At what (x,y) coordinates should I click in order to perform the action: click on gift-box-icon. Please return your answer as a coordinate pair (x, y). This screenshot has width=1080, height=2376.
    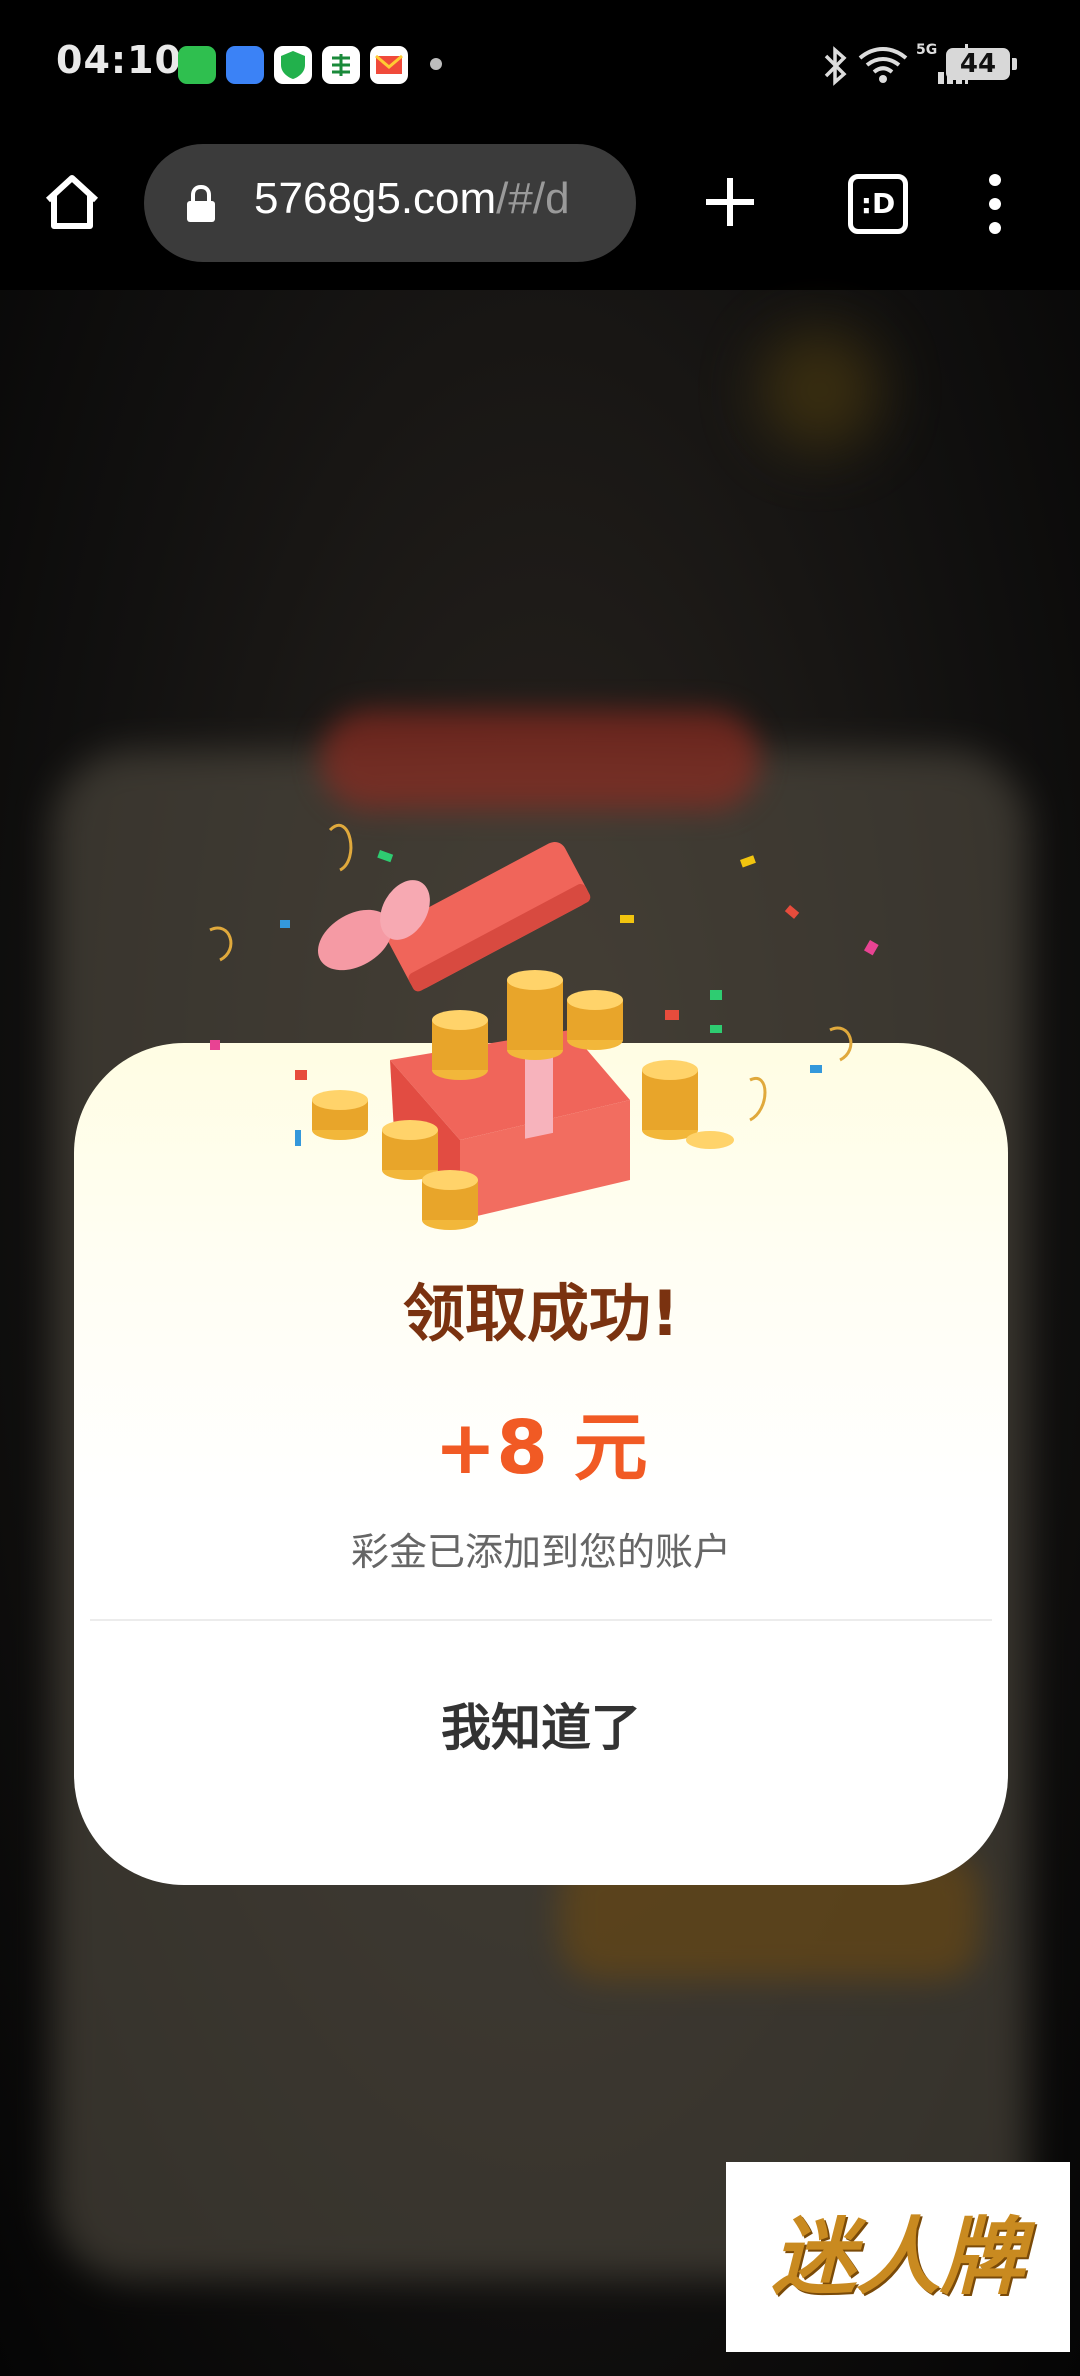
    Looking at the image, I should click on (544, 1026).